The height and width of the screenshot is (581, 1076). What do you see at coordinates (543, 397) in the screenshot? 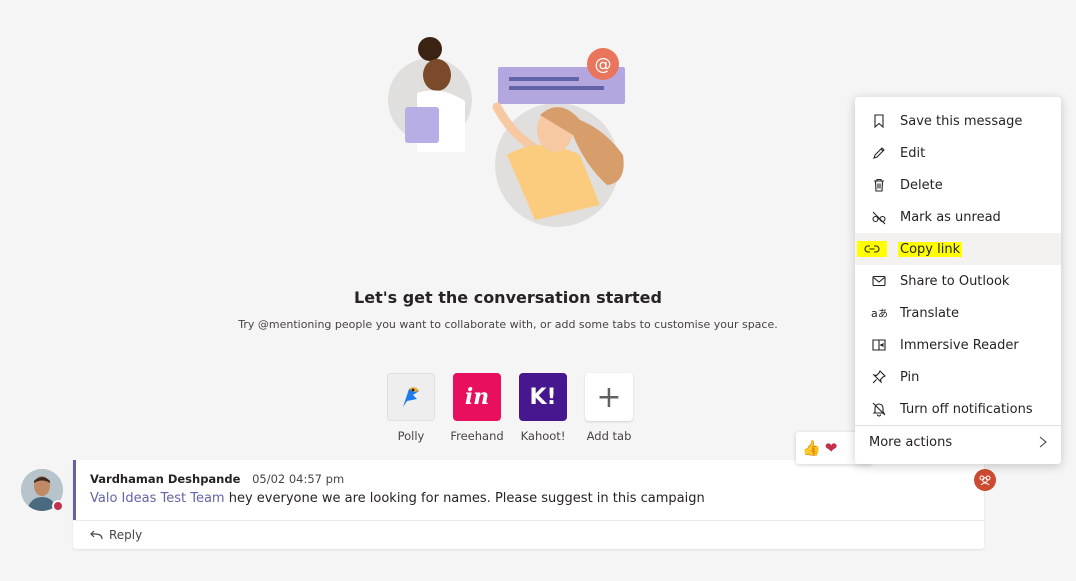
I see `kahoot-icon: K!` at bounding box center [543, 397].